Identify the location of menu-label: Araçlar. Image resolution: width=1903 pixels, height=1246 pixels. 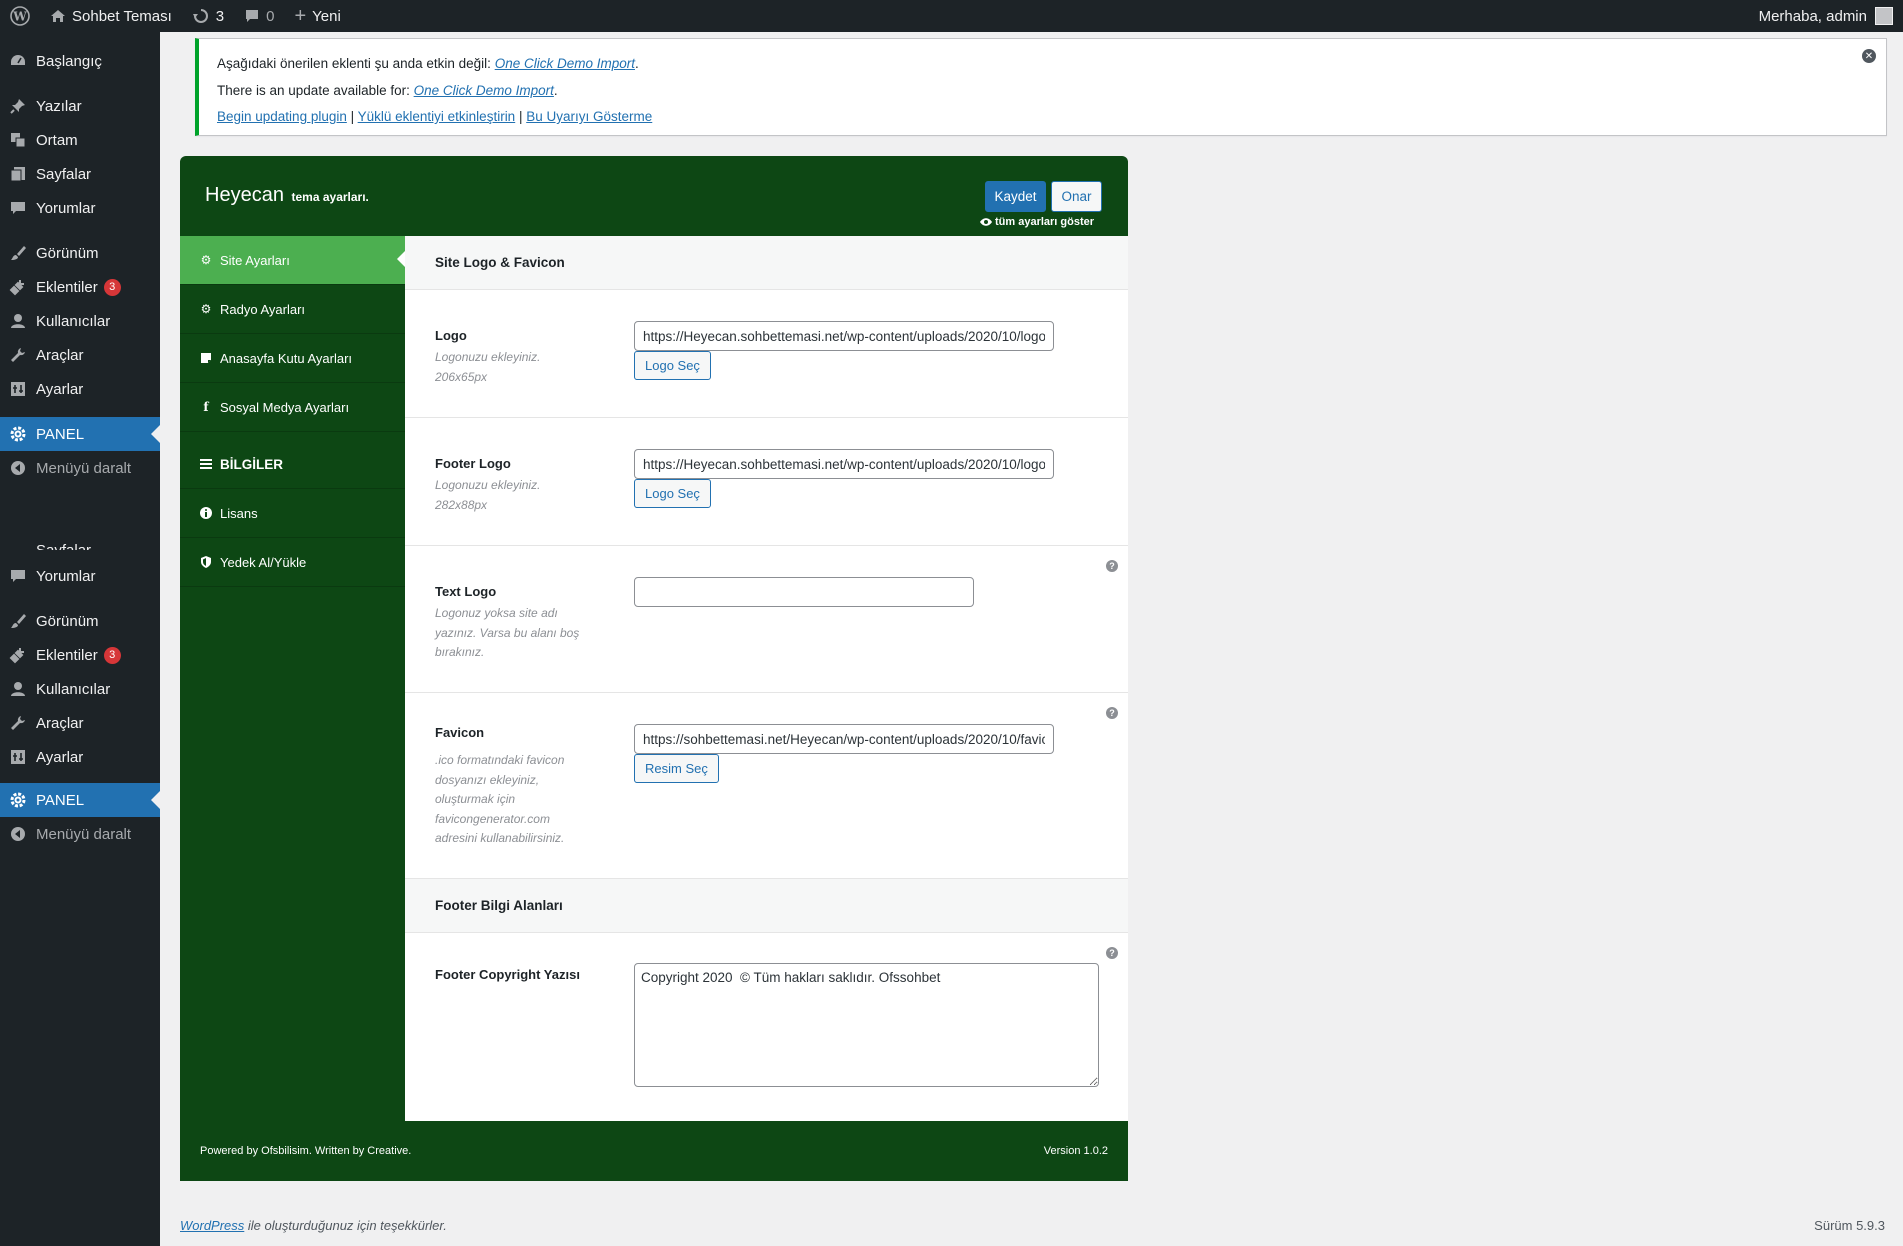
(60, 723).